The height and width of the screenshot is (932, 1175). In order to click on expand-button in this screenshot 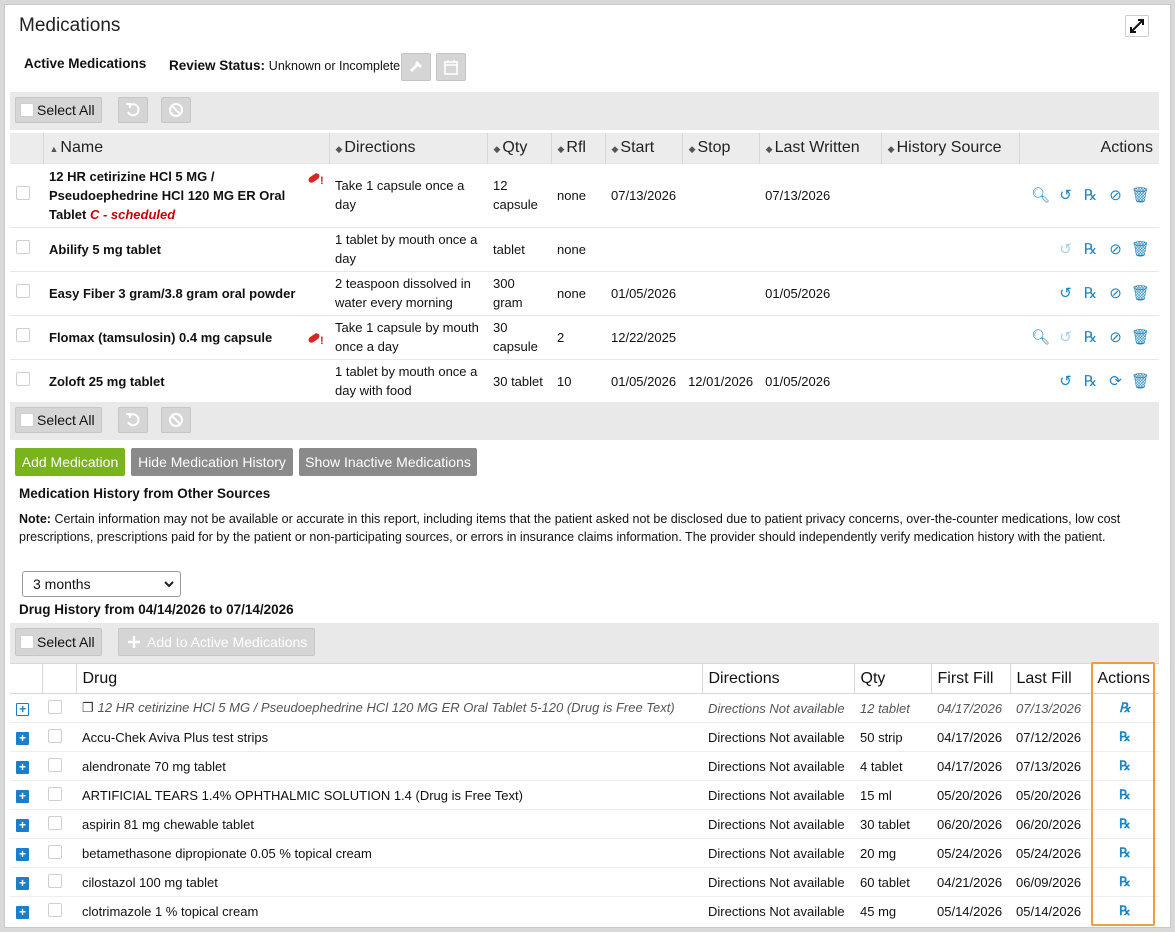, I will do `click(1137, 26)`.